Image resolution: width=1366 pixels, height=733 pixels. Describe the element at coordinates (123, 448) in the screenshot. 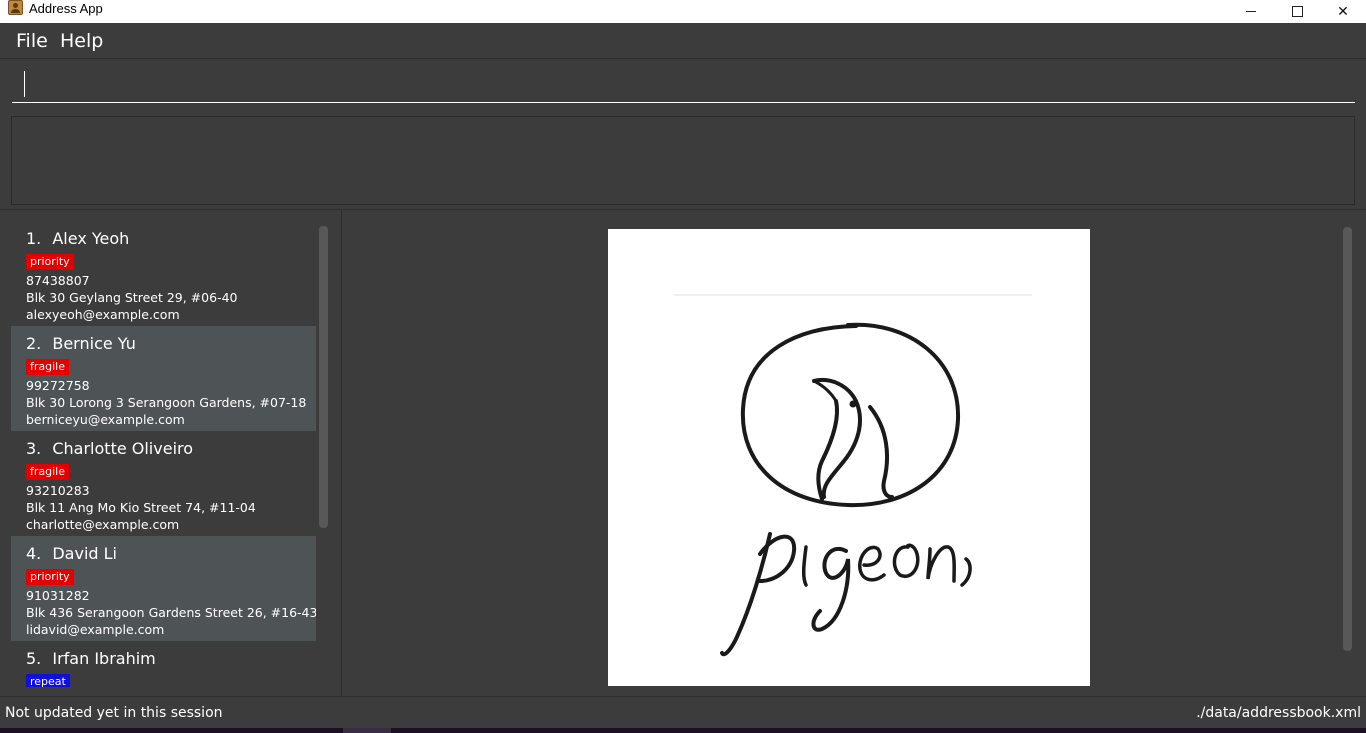

I see `person-name: Charlotte Oliveiro` at that location.